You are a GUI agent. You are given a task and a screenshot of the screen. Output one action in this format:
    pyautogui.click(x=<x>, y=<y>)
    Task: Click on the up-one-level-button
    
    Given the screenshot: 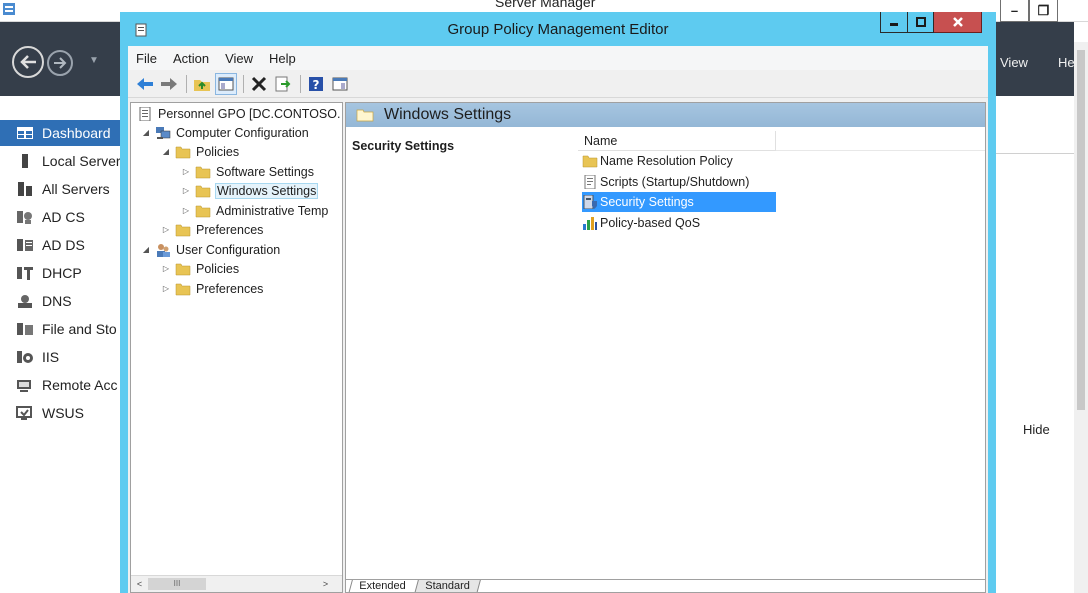 What is the action you would take?
    pyautogui.click(x=202, y=84)
    